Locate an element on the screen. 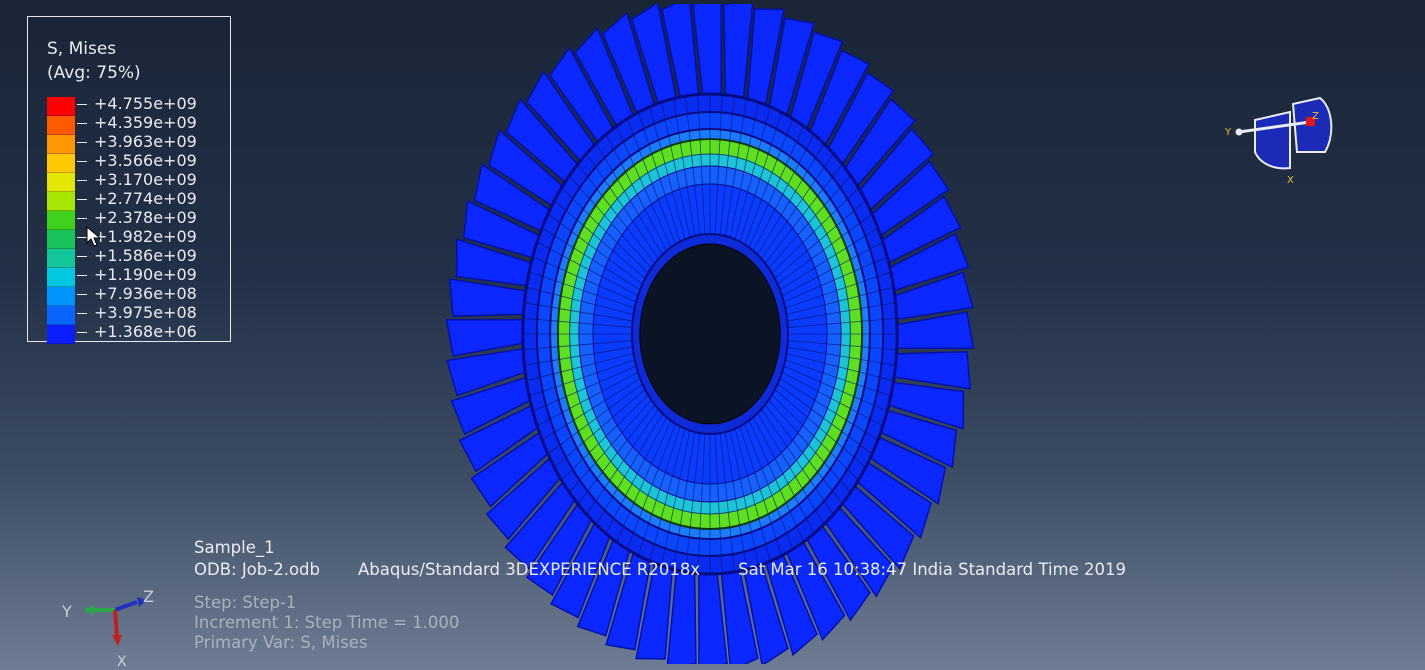  cube-y-label: Y is located at coordinates (1228, 132).